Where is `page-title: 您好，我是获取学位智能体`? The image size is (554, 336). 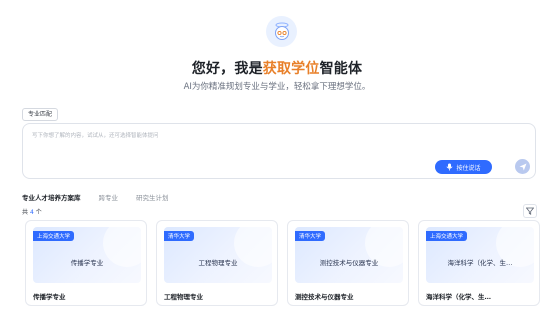
page-title: 您好，我是获取学位智能体 is located at coordinates (277, 68).